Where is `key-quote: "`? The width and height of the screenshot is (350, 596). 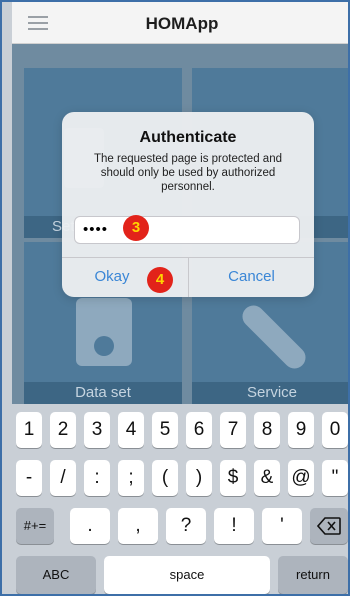 key-quote: " is located at coordinates (335, 478).